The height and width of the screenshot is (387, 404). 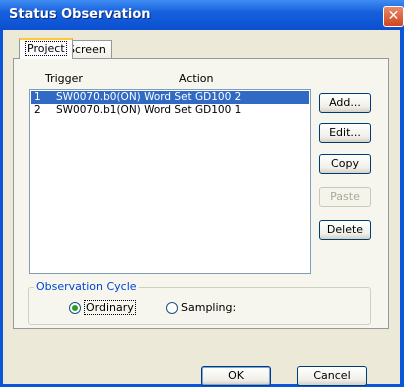 I want to click on ordinary-radio-label: Ordinary, so click(x=110, y=307).